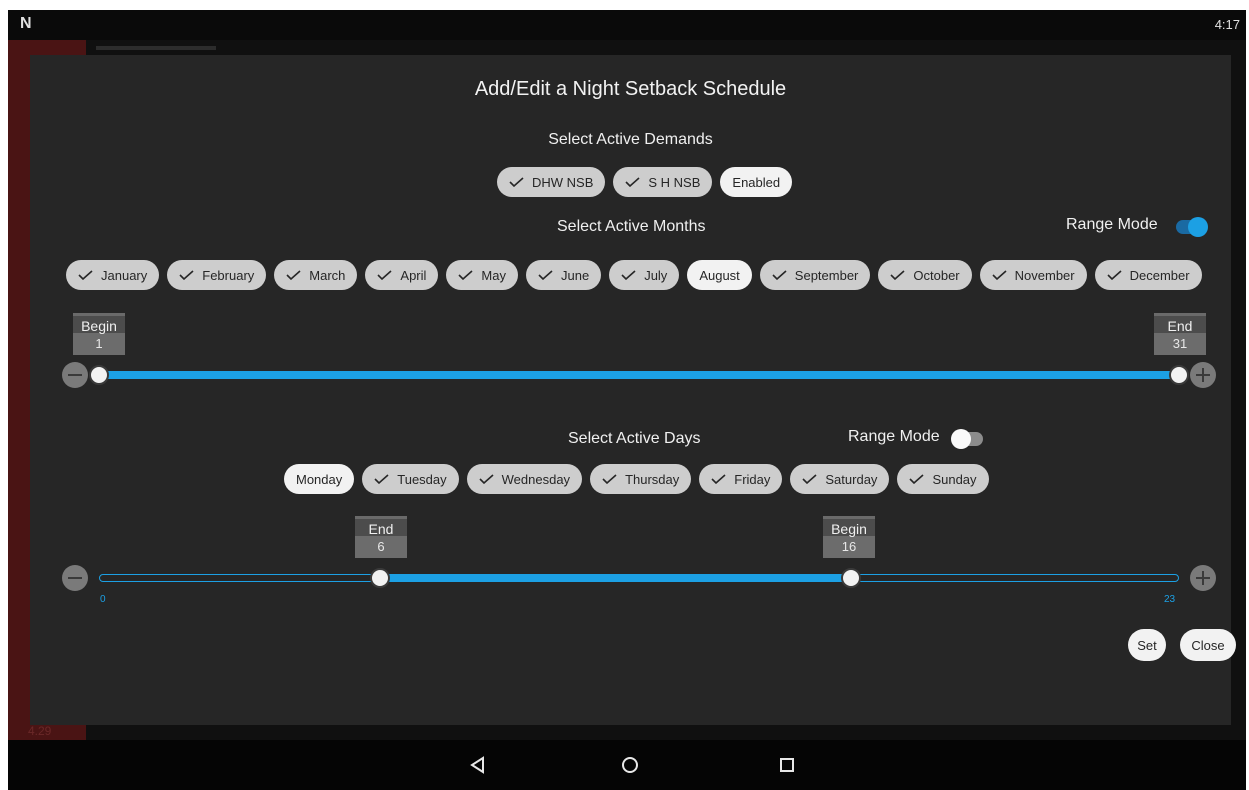 The image size is (1249, 790). What do you see at coordinates (936, 275) in the screenshot?
I see `chip-label: October` at bounding box center [936, 275].